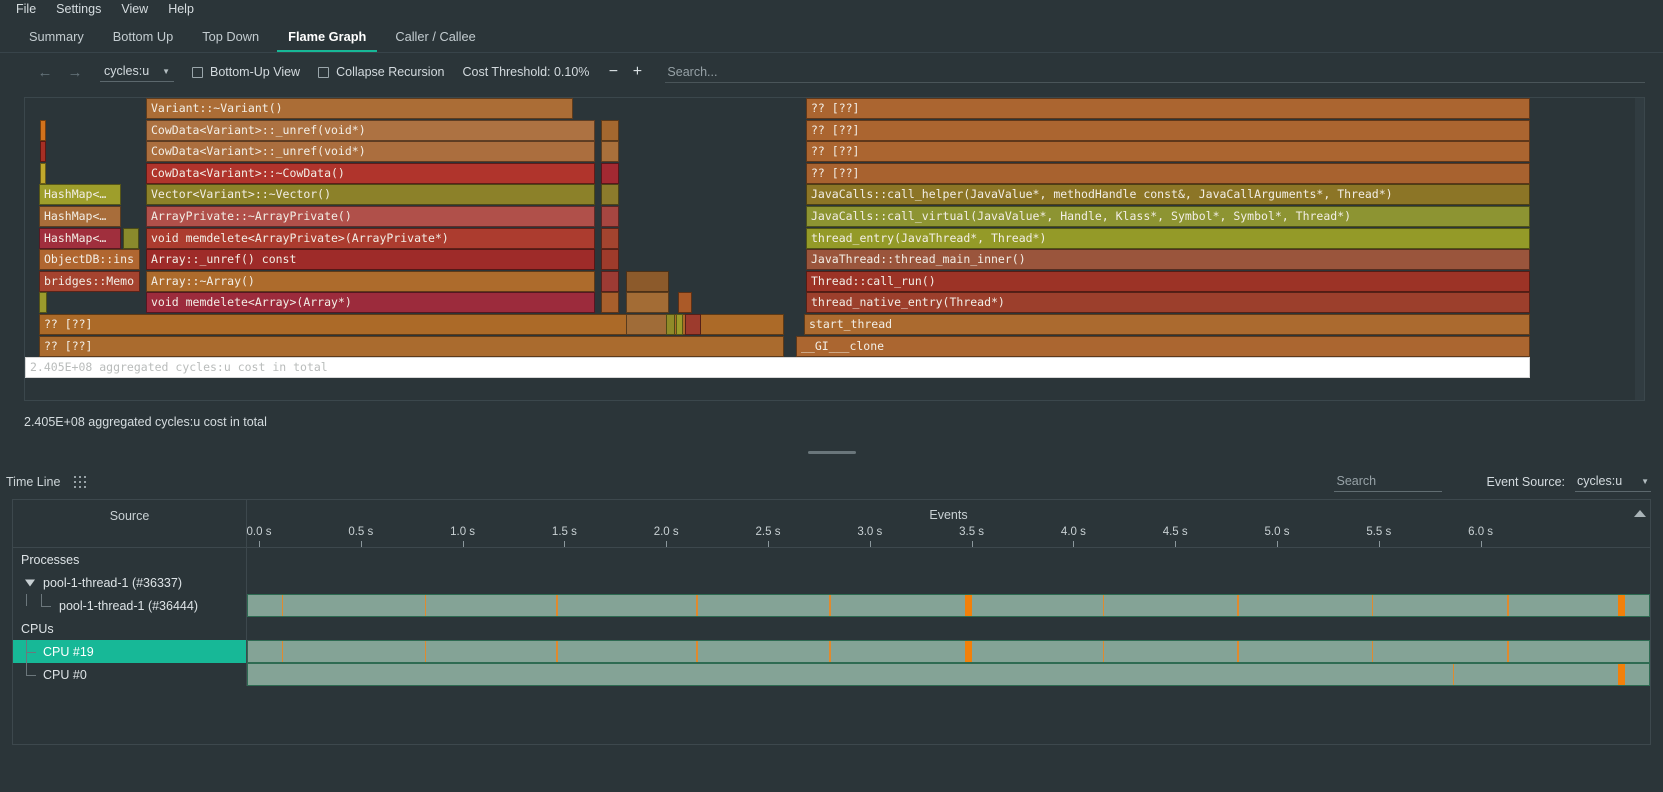 The image size is (1663, 792). I want to click on tab-summary: Summary, so click(56, 37).